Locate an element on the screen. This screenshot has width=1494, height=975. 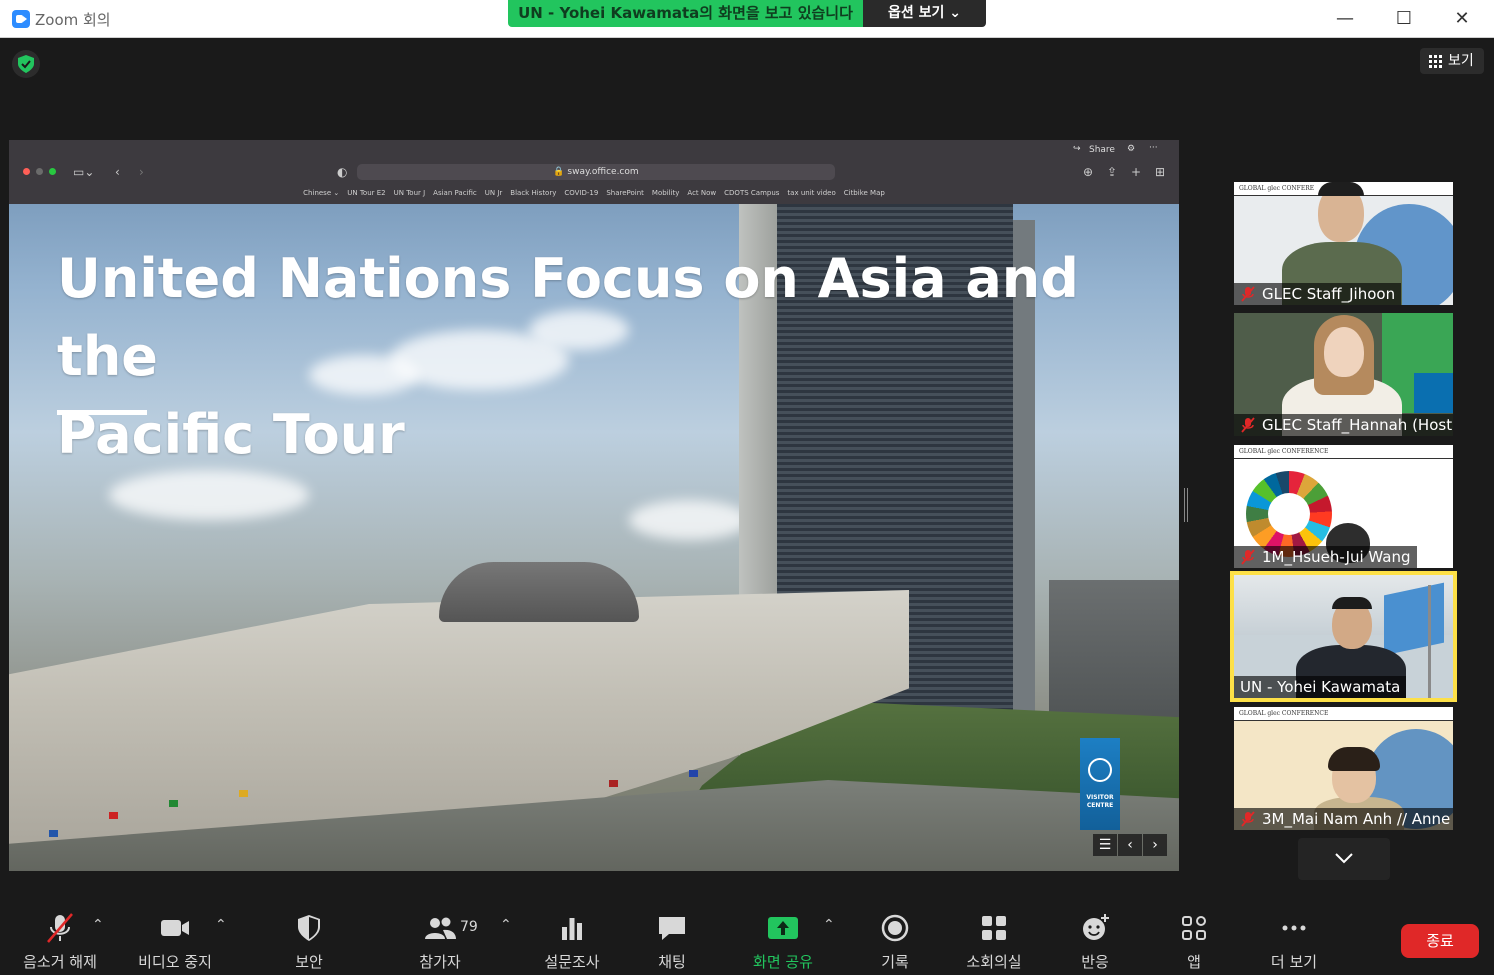
privacy-shield-icon: ◐ is located at coordinates (342, 172).